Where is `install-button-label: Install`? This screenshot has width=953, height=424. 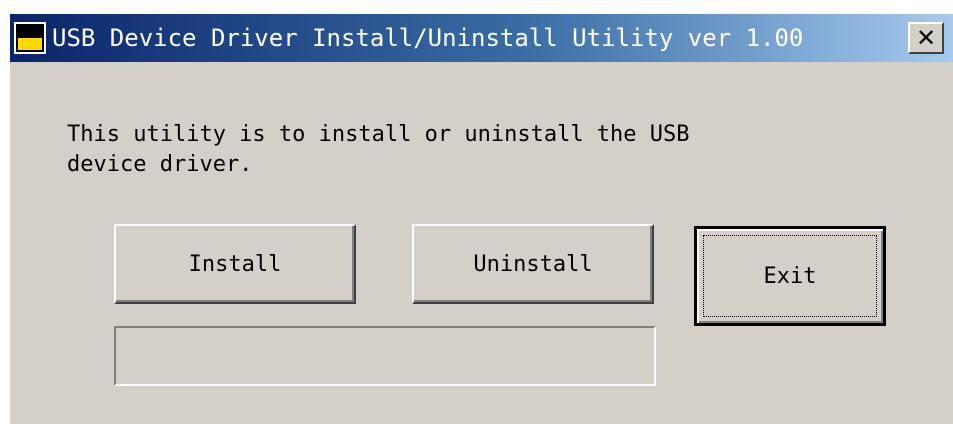 install-button-label: Install is located at coordinates (235, 264).